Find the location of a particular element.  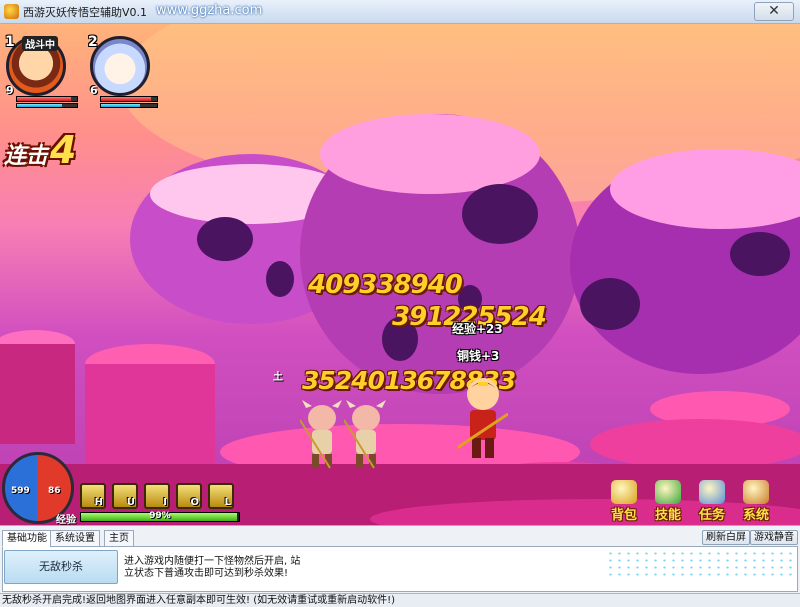

quests-button: 任务 is located at coordinates (712, 501).